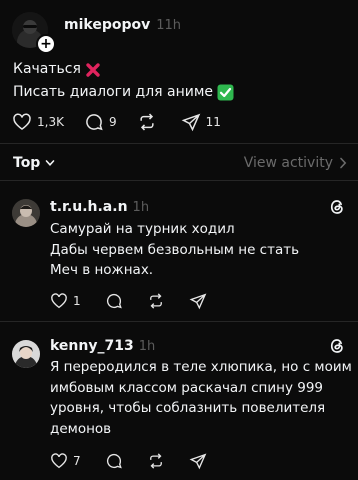 This screenshot has height=480, width=358. I want to click on reply-line: демонов, so click(81, 428).